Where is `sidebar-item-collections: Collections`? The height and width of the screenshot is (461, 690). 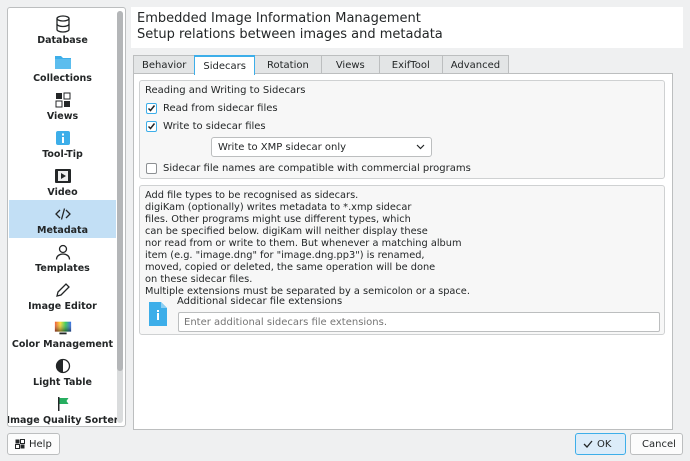
sidebar-item-collections: Collections is located at coordinates (62, 67).